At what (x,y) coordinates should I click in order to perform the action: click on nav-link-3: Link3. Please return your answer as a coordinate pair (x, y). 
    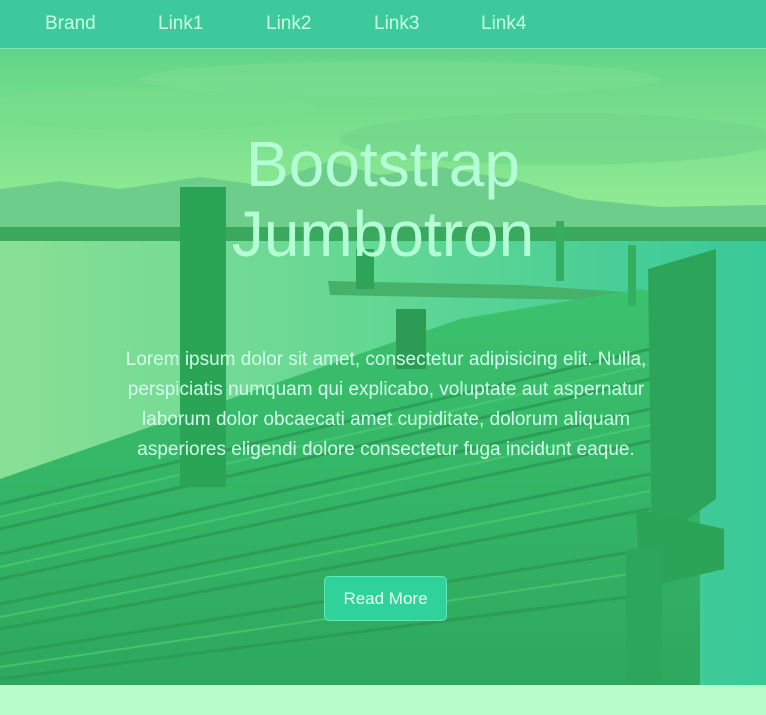
    Looking at the image, I should click on (396, 24).